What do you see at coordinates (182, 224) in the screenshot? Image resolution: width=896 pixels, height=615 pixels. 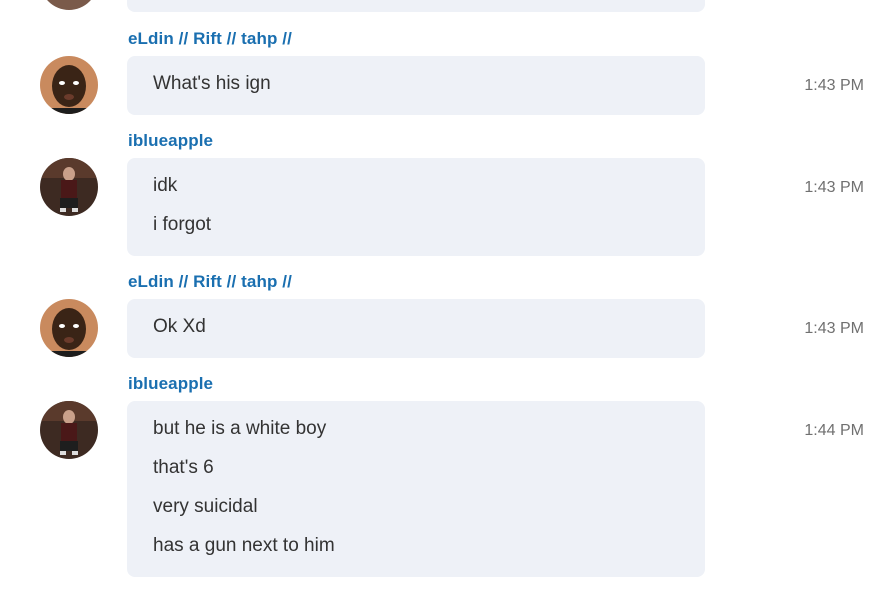 I see `message-text: i forgot` at bounding box center [182, 224].